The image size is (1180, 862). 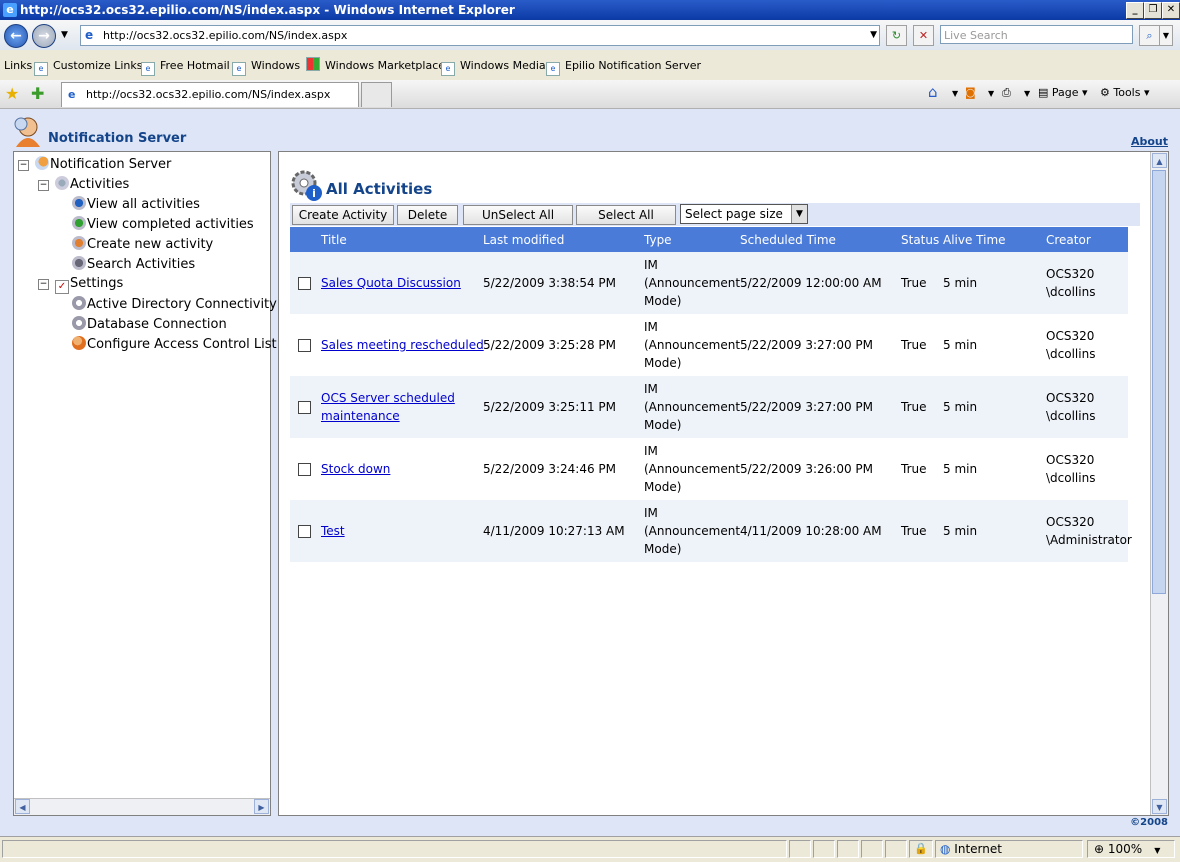 What do you see at coordinates (62, 287) in the screenshot?
I see `settings-checklist-icon: ✓` at bounding box center [62, 287].